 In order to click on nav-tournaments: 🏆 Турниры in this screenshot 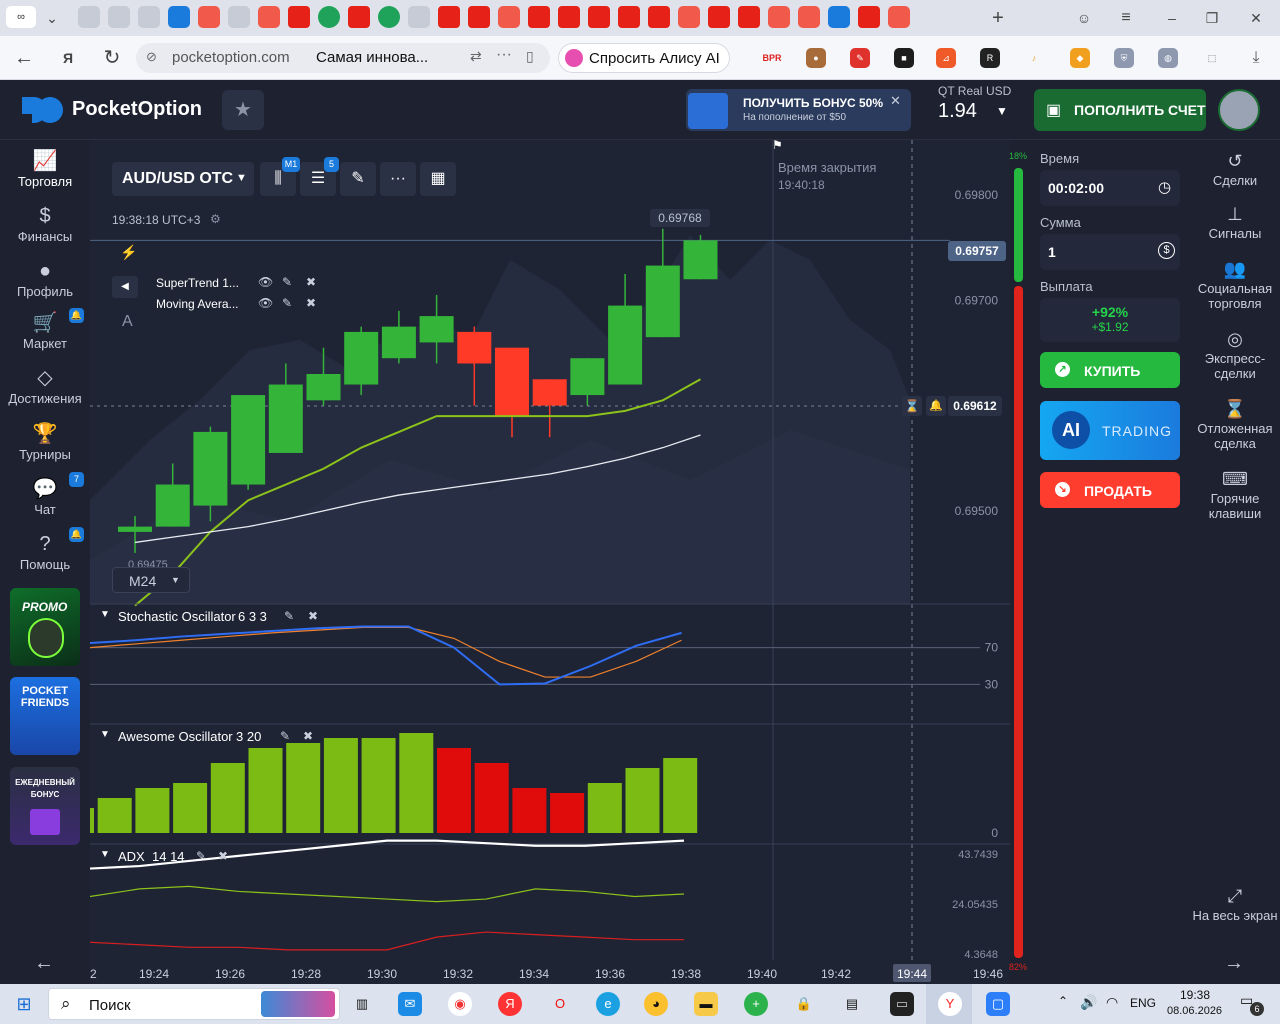, I will do `click(45, 441)`.